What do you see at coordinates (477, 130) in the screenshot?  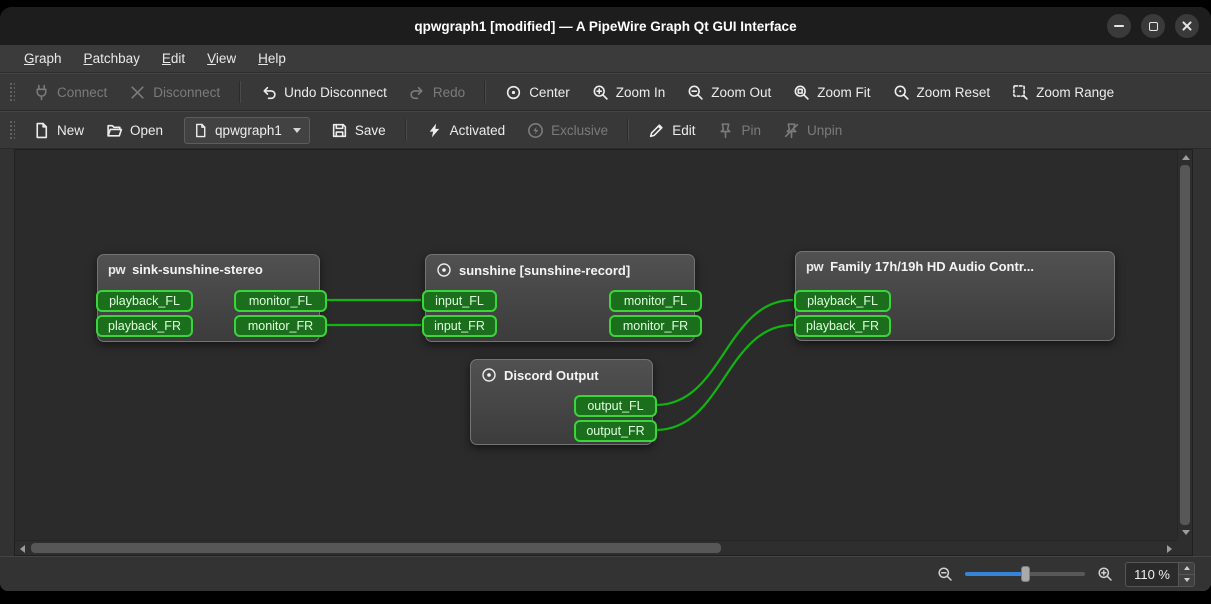 I see `activated-label: Activated` at bounding box center [477, 130].